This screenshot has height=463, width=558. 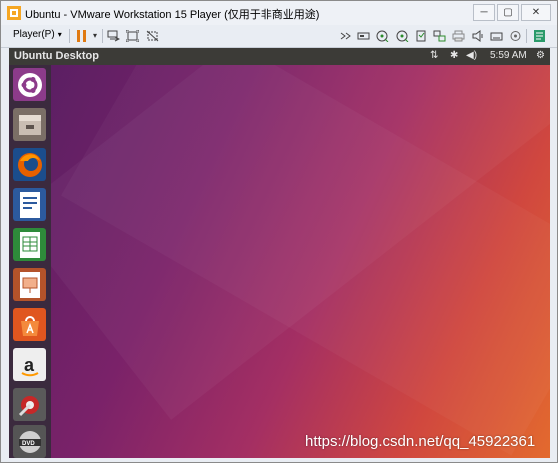 What do you see at coordinates (29, 404) in the screenshot?
I see `system-settings-icon` at bounding box center [29, 404].